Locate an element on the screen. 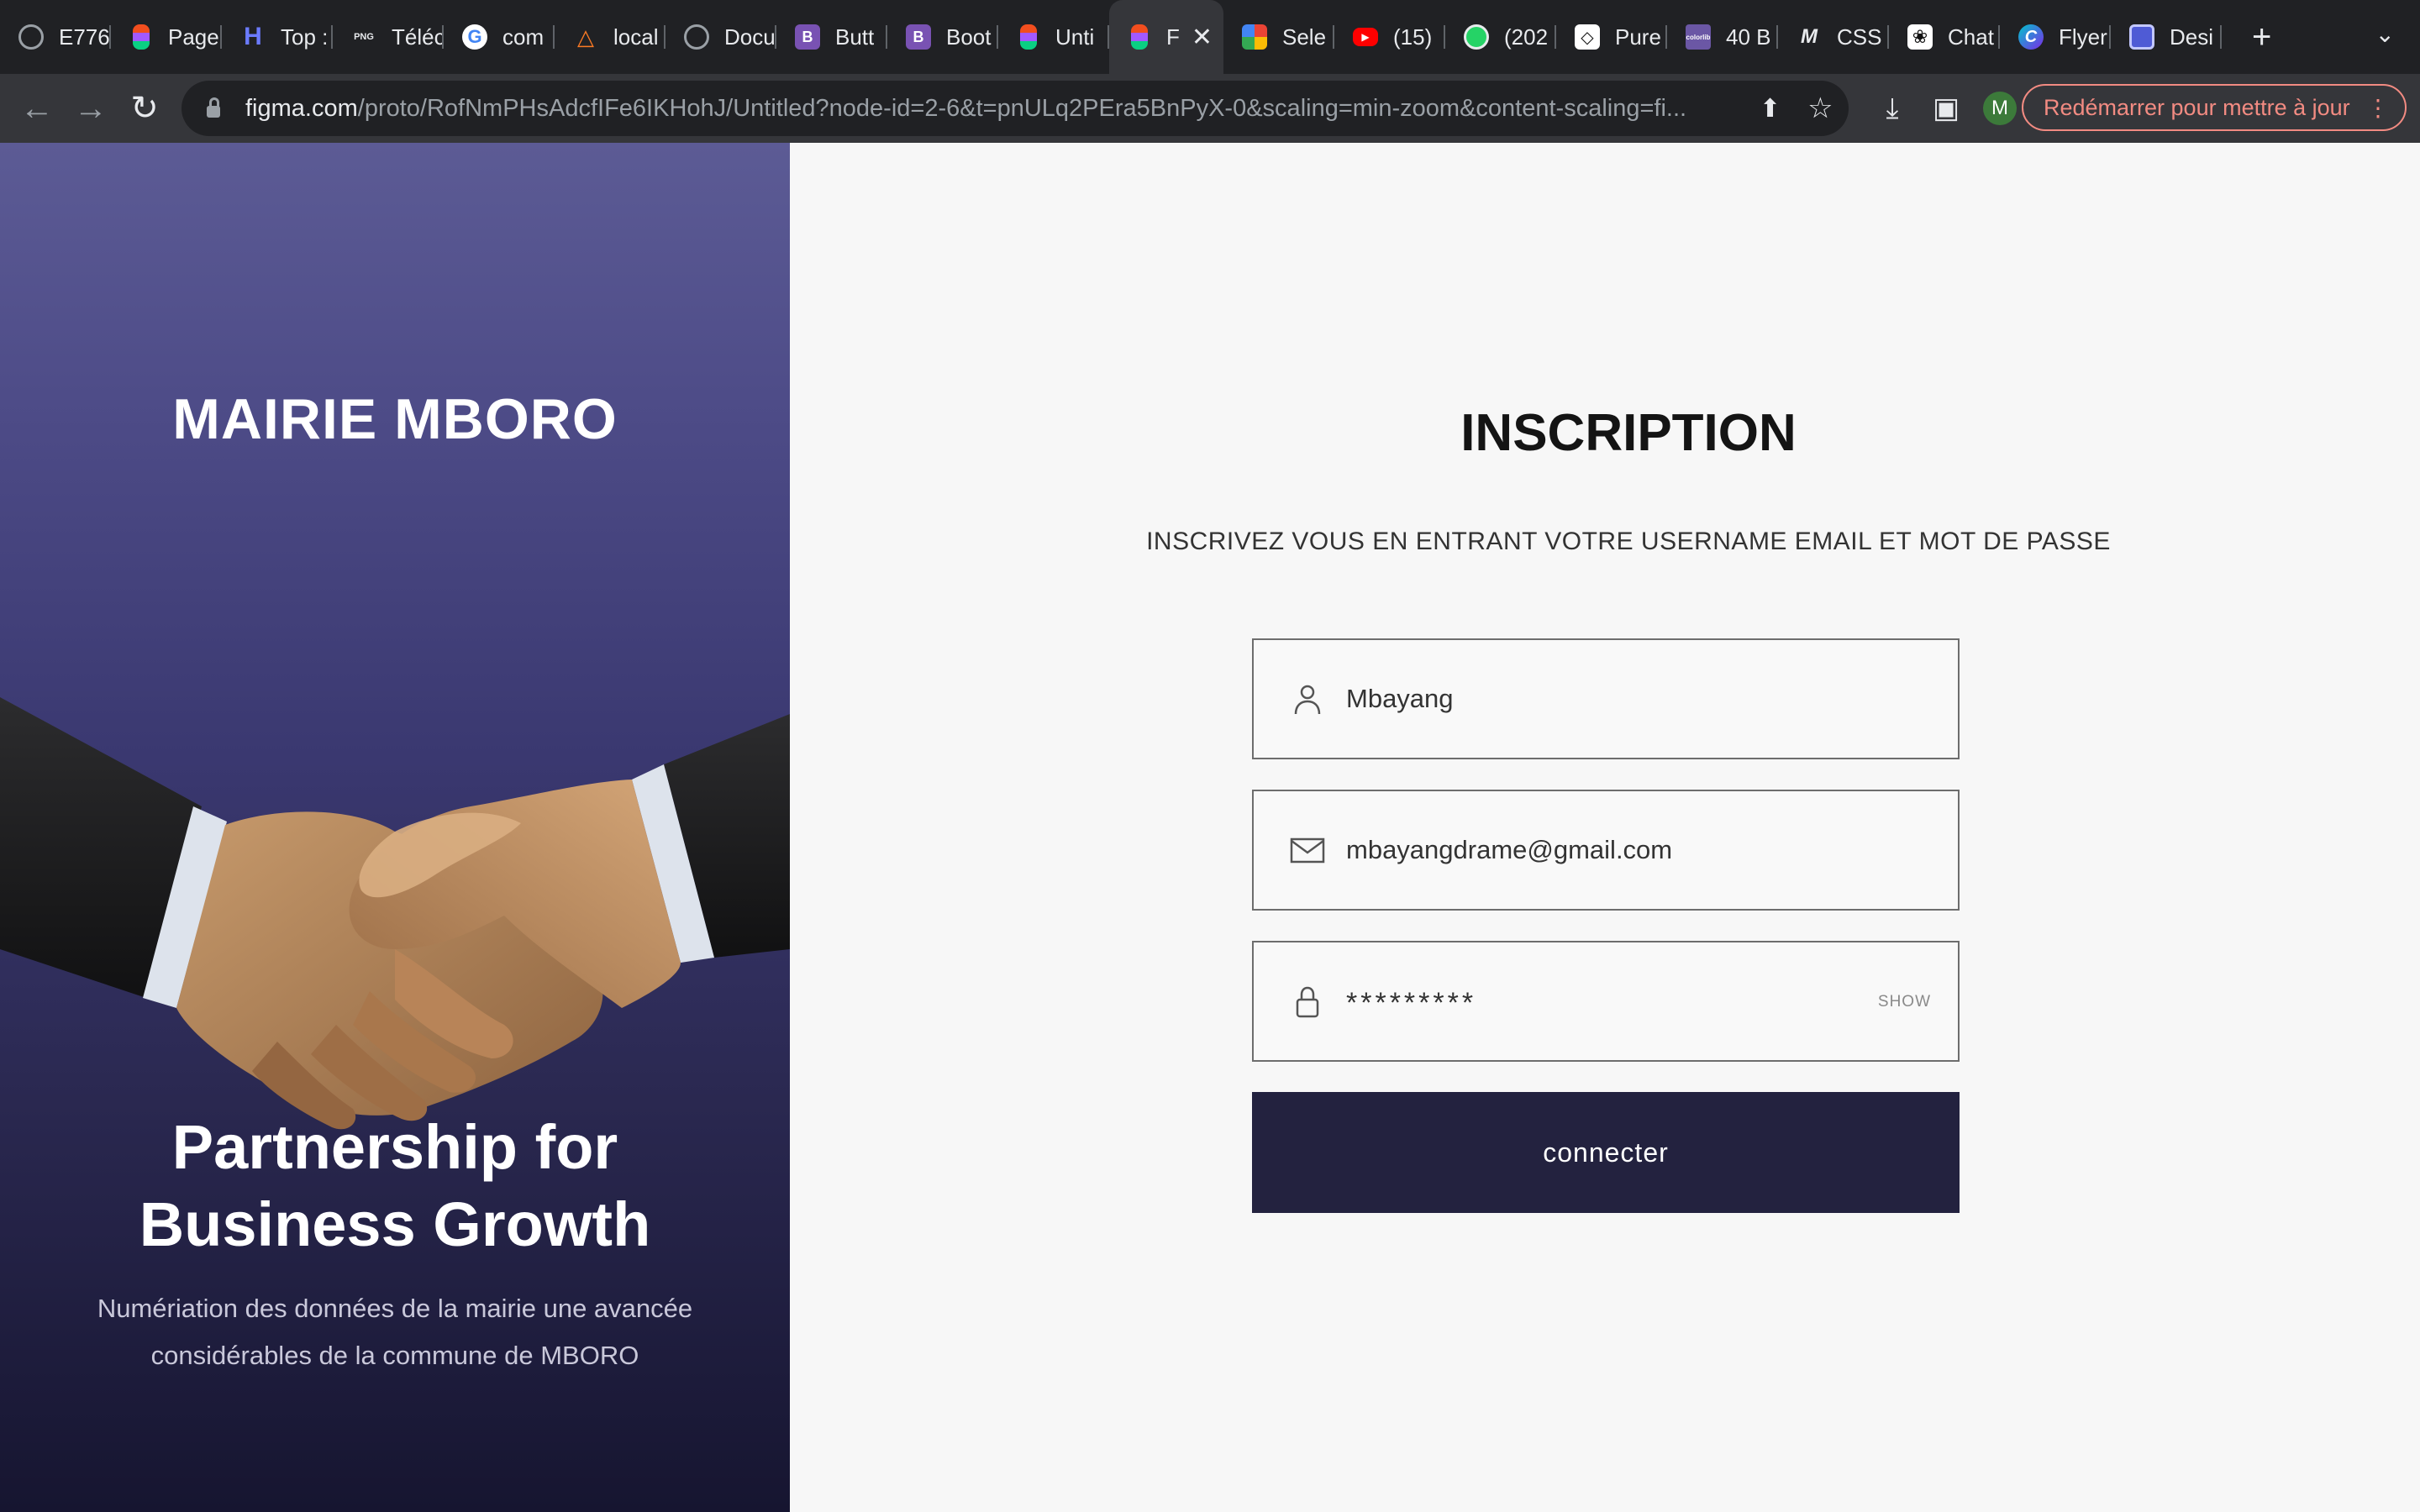  colorlib-icon: colorlib is located at coordinates (1698, 37).